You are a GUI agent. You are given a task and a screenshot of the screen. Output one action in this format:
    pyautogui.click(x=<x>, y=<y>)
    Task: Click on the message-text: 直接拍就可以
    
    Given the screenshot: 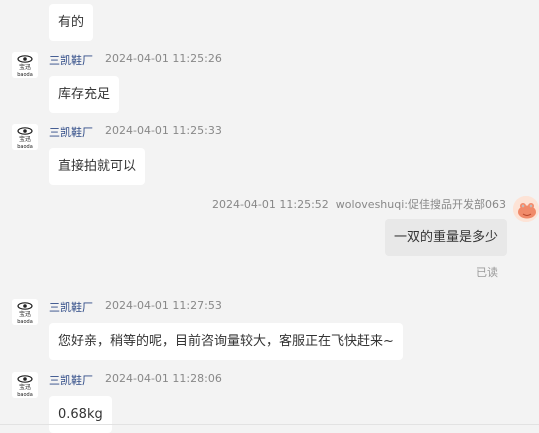 What is the action you would take?
    pyautogui.click(x=97, y=166)
    